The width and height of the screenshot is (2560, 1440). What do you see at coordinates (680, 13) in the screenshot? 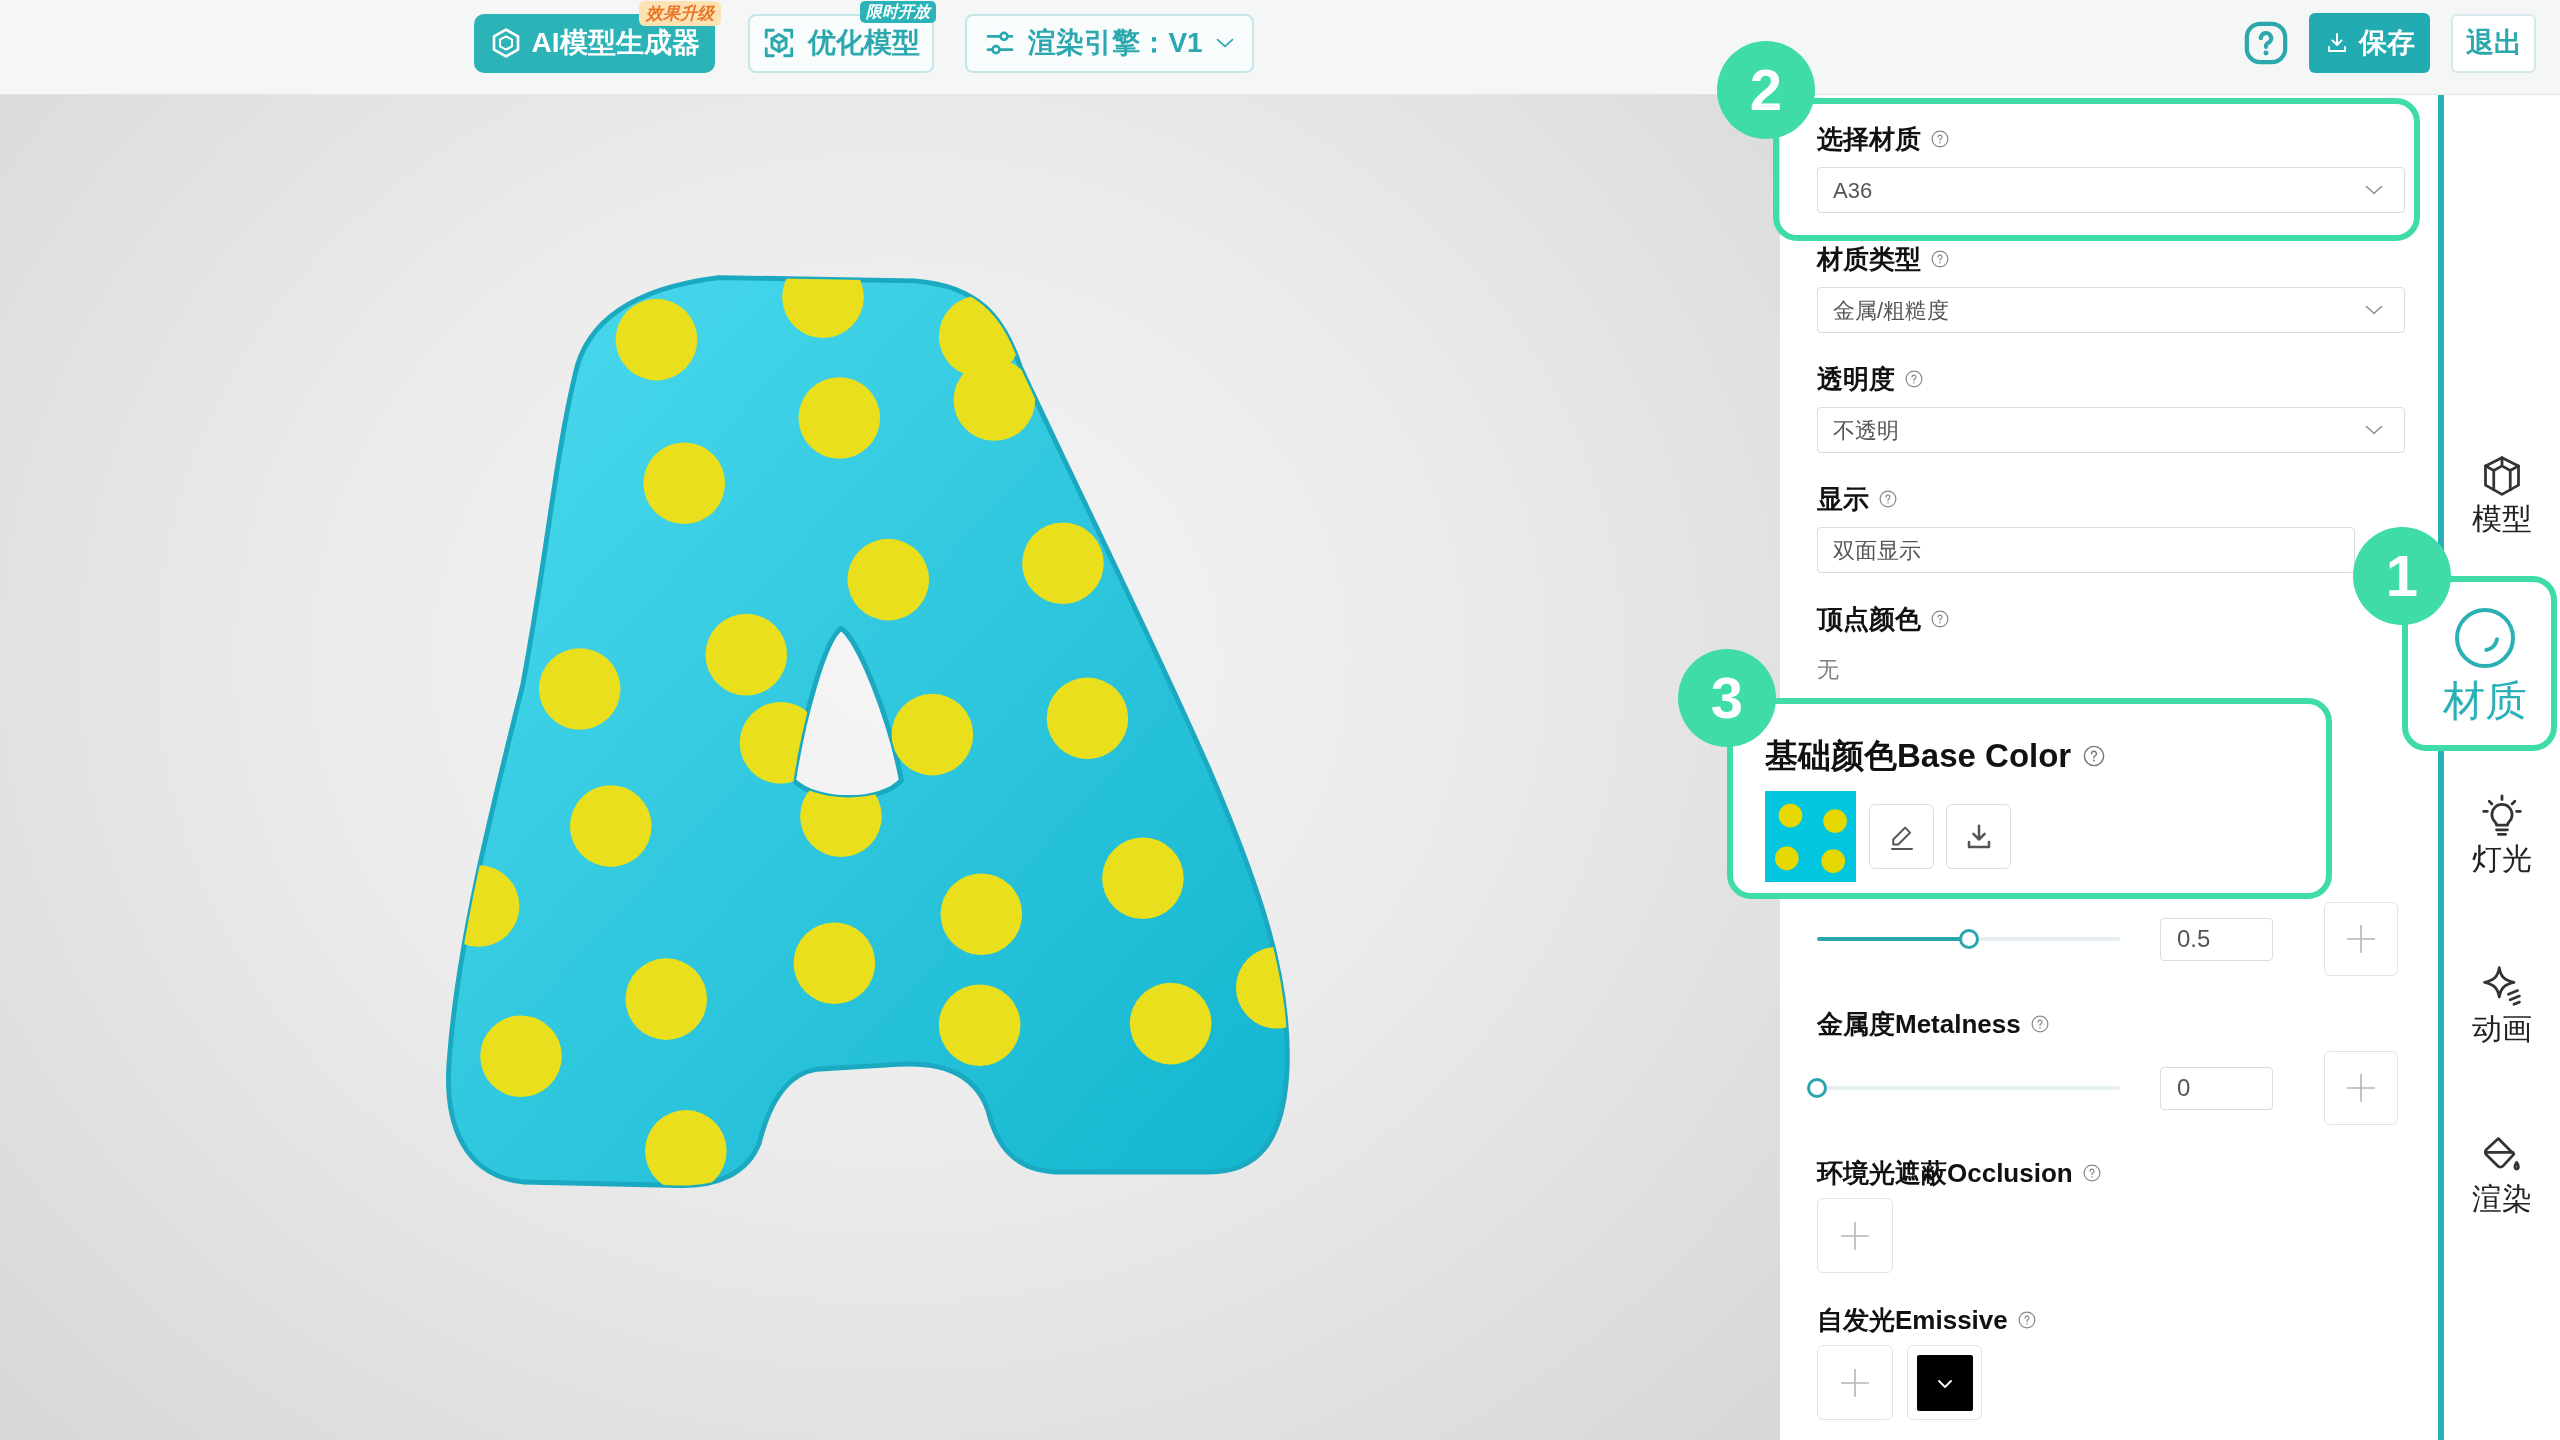
I see `promo-tag: 效果升级` at bounding box center [680, 13].